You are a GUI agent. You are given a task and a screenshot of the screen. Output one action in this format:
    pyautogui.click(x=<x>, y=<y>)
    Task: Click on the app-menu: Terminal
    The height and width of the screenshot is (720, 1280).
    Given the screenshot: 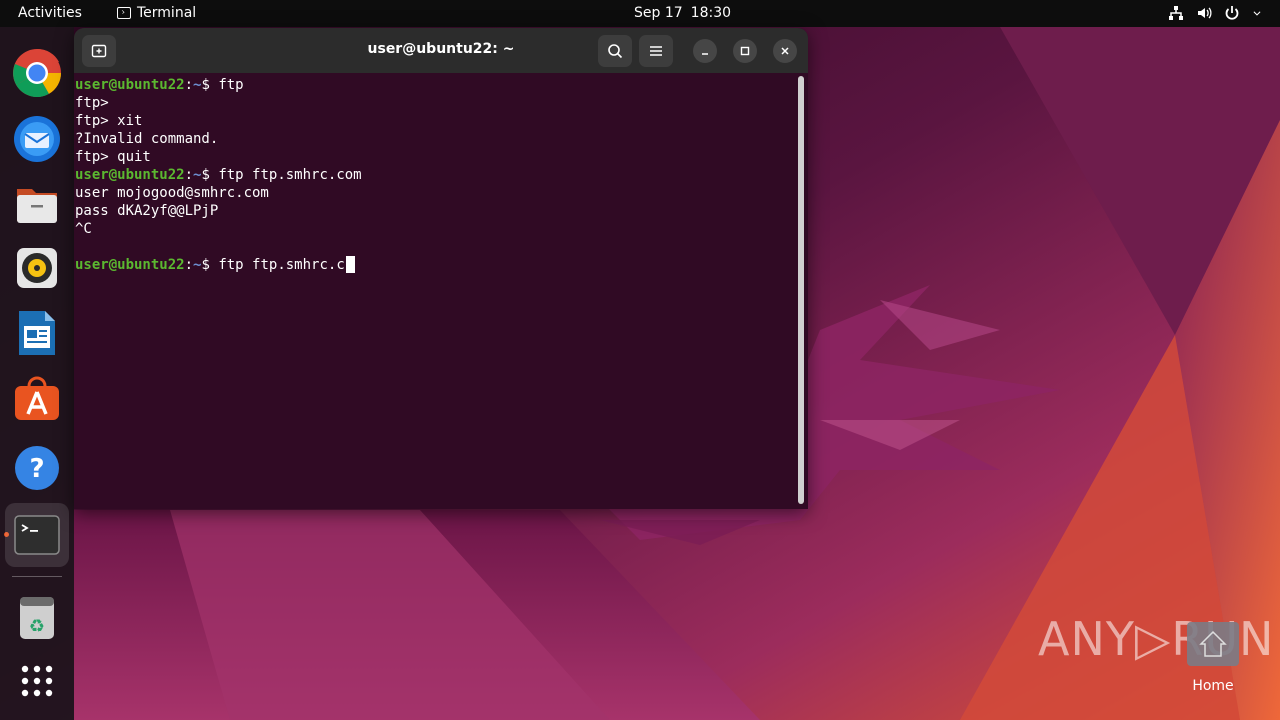 What is the action you would take?
    pyautogui.click(x=156, y=13)
    